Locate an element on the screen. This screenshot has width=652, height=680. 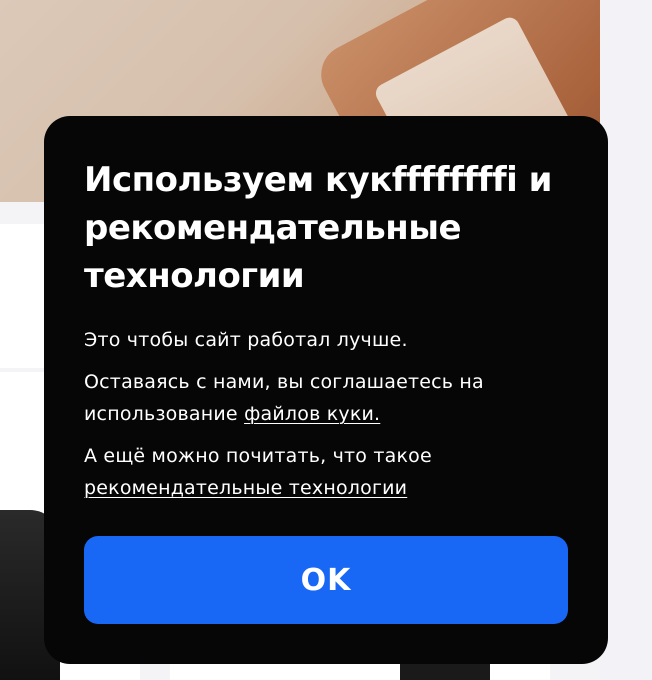
dialog-text-purpose: Это чтобы сайт работал лучше. is located at coordinates (326, 340).